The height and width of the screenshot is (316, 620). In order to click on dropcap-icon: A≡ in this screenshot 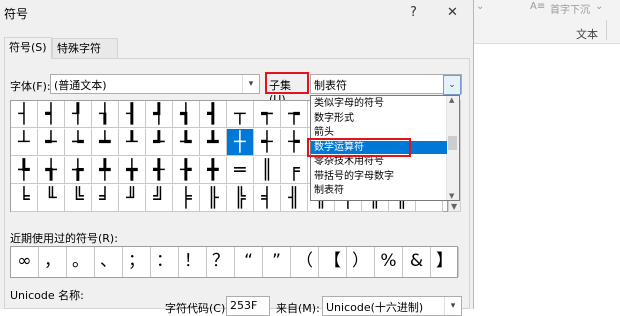, I will do `click(538, 6)`.